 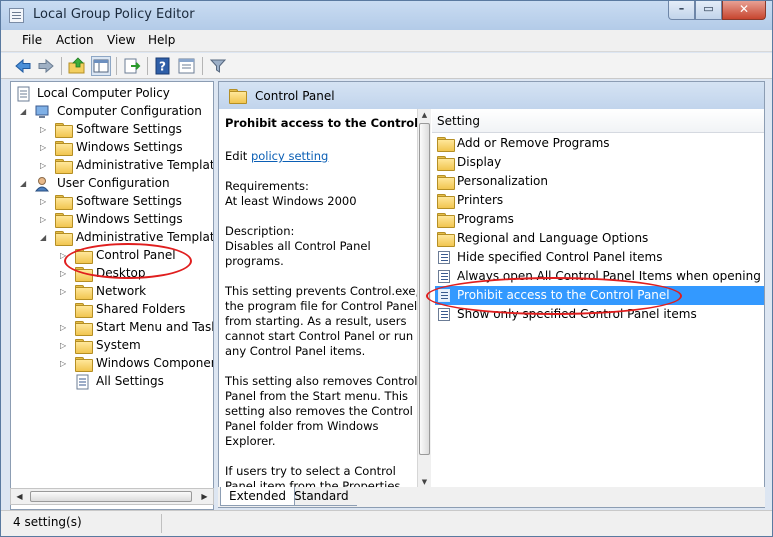 I want to click on show-hide-tree-icon, so click(x=101, y=66).